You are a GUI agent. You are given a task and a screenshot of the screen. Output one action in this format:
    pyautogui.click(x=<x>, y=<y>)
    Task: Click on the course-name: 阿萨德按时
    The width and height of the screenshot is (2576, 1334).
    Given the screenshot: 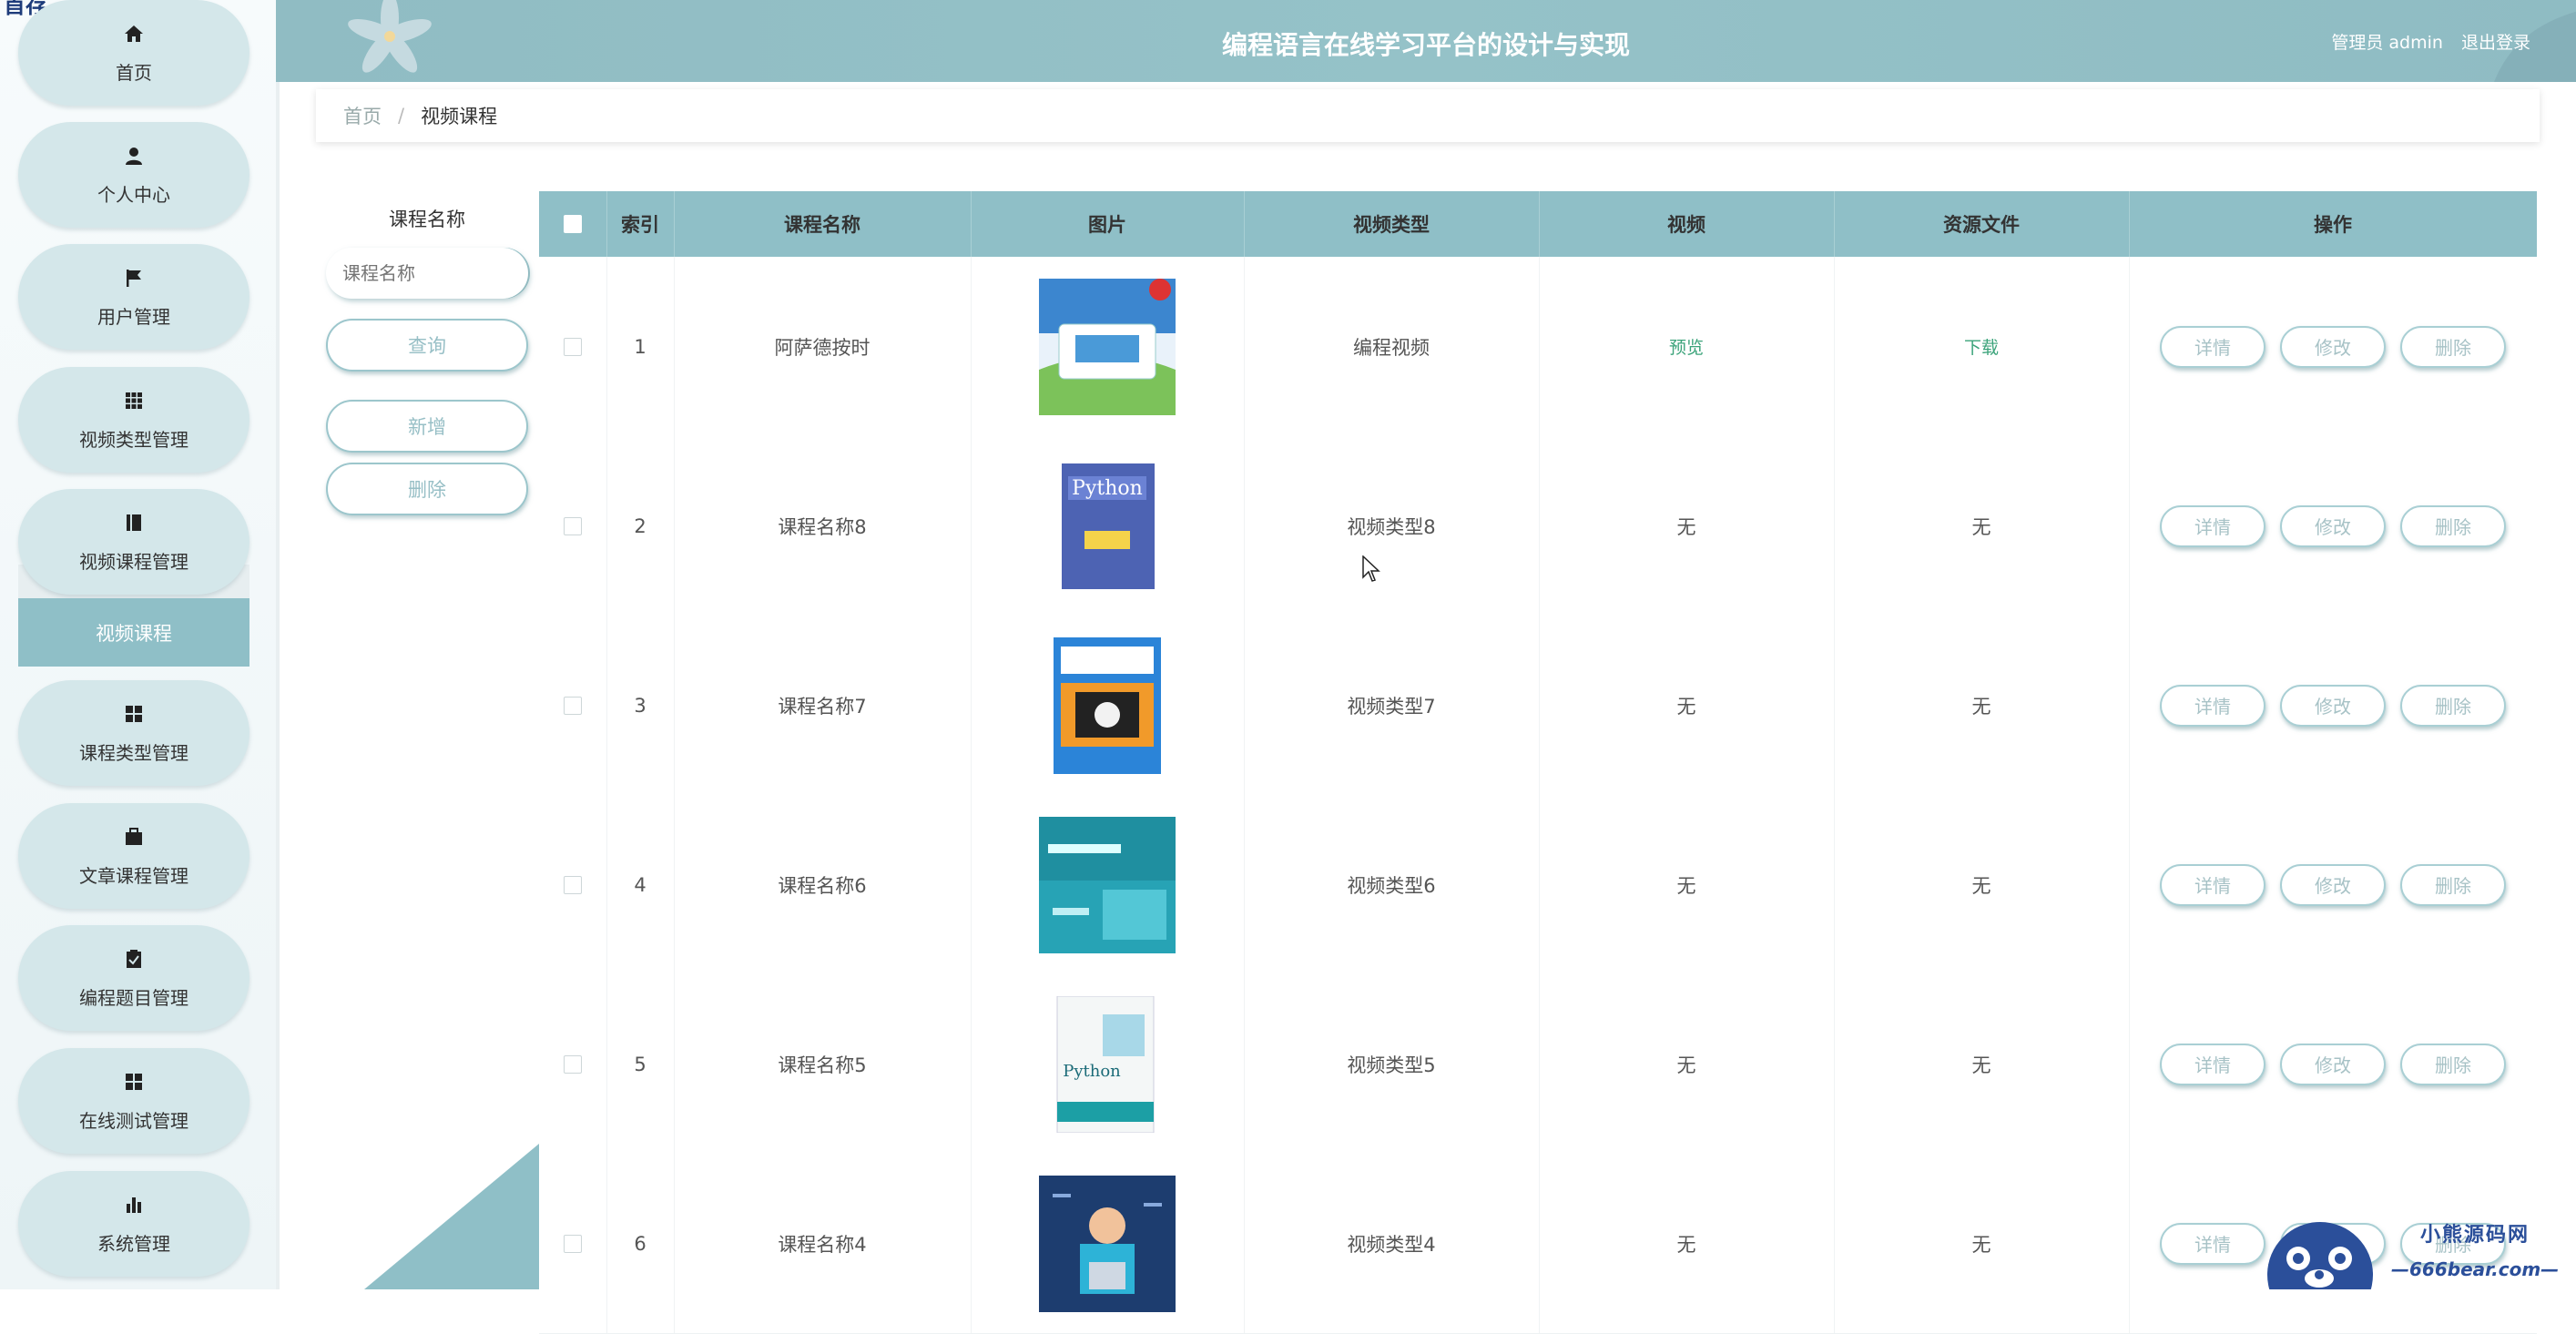 What is the action you would take?
    pyautogui.click(x=823, y=346)
    